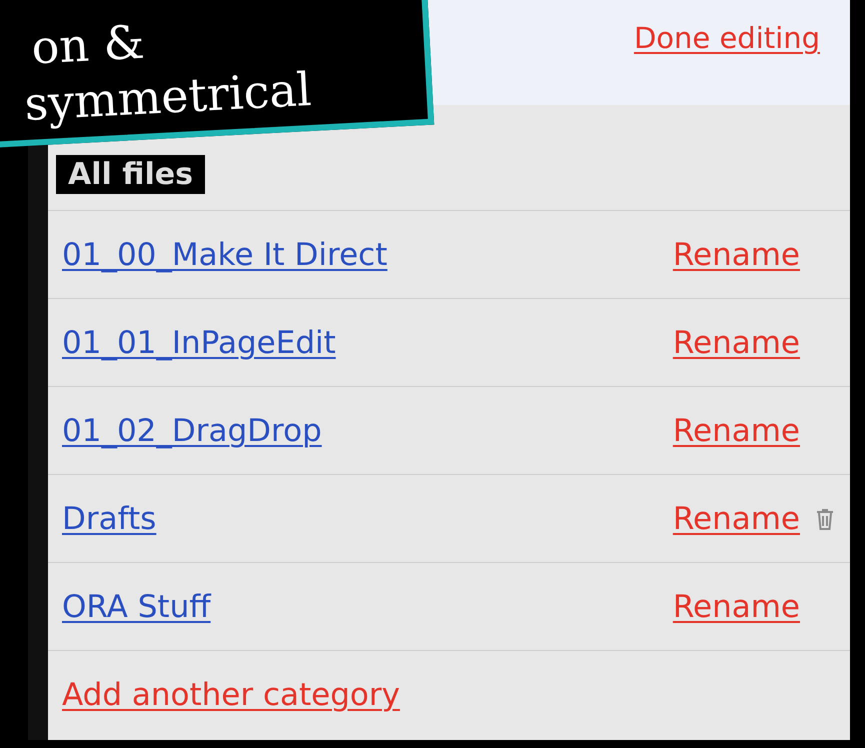 Image resolution: width=865 pixels, height=748 pixels. I want to click on category-link: 01_02_DragDrop, so click(367, 430).